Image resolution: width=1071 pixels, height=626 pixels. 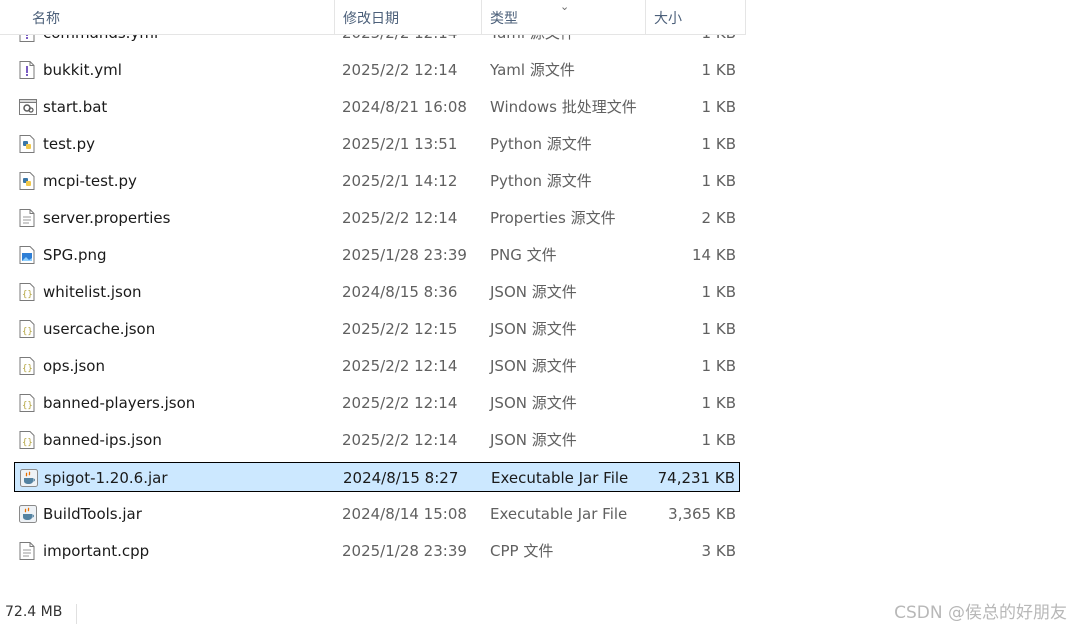 I want to click on file-name: server.properties, so click(x=107, y=218).